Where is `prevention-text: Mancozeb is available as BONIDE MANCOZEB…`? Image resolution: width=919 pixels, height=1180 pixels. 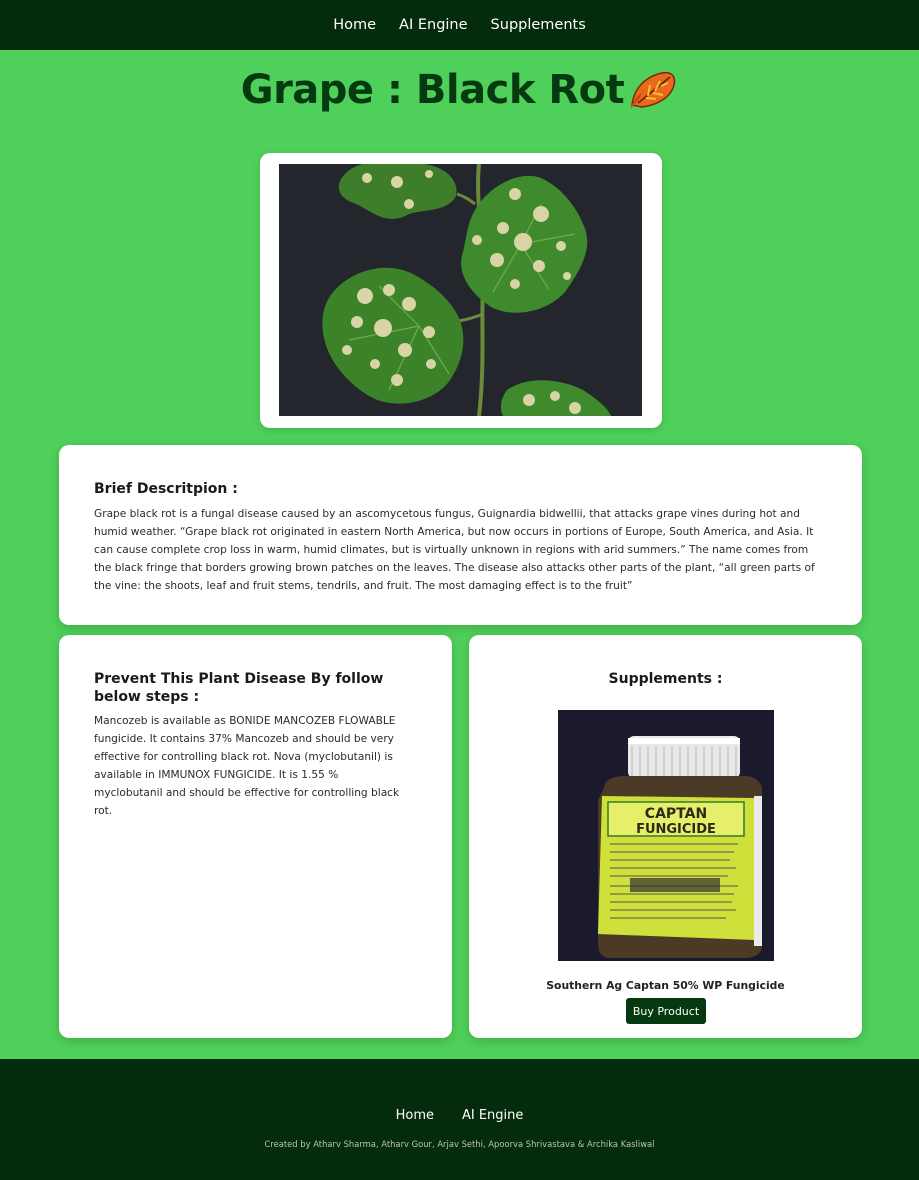 prevention-text: Mancozeb is available as BONIDE MANCOZEB… is located at coordinates (247, 766).